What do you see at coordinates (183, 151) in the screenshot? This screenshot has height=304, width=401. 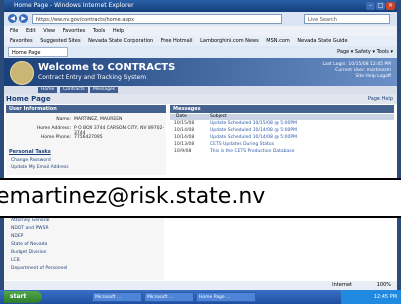 I see `message-date: 10/9/08` at bounding box center [183, 151].